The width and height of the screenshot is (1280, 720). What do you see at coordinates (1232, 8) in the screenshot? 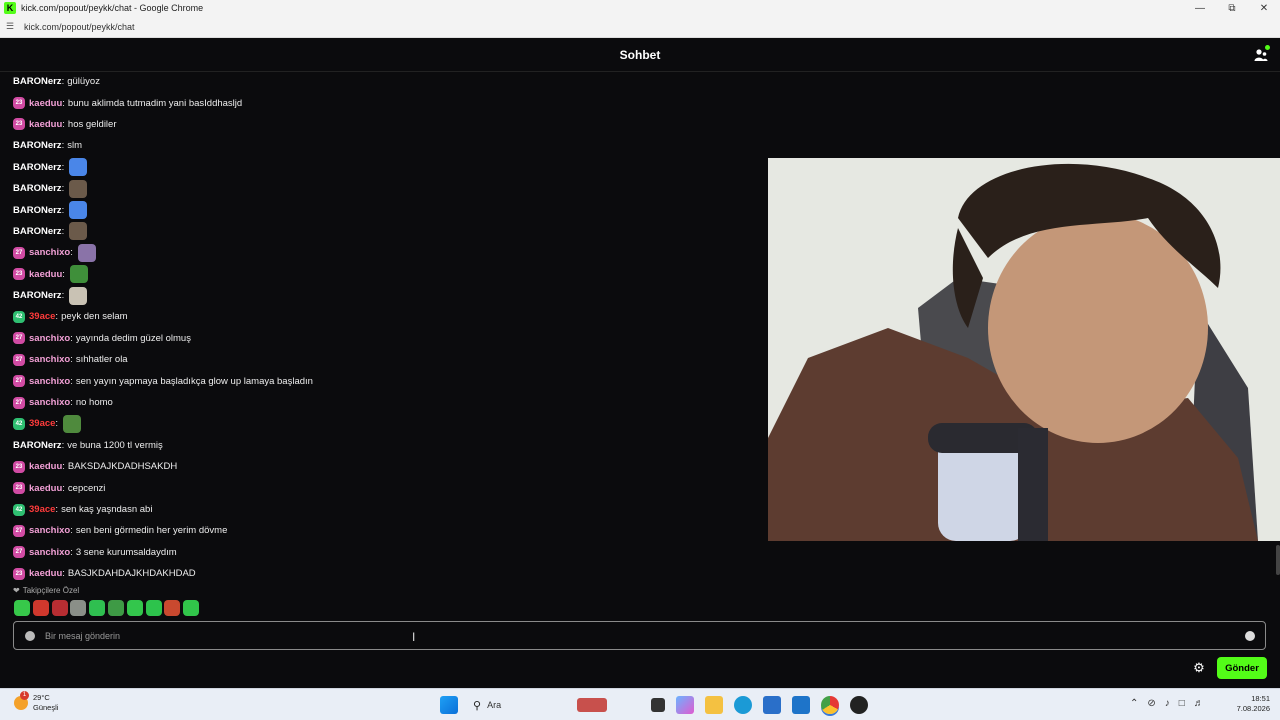
I see `restore-icon: ⧉` at bounding box center [1232, 8].